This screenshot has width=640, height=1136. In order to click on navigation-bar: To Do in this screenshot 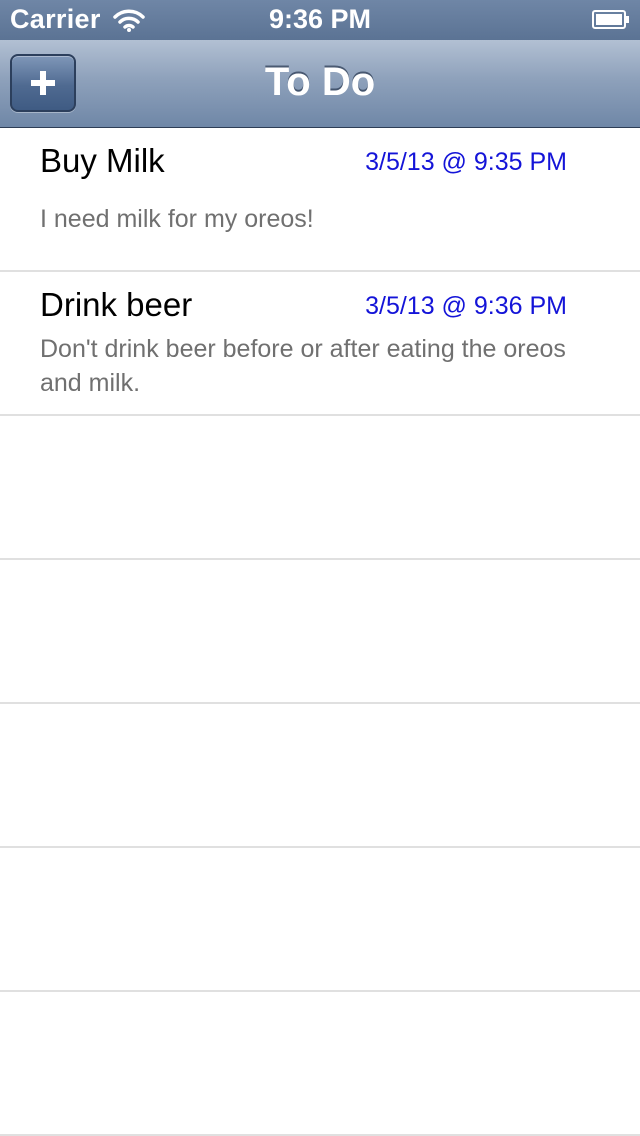, I will do `click(320, 84)`.